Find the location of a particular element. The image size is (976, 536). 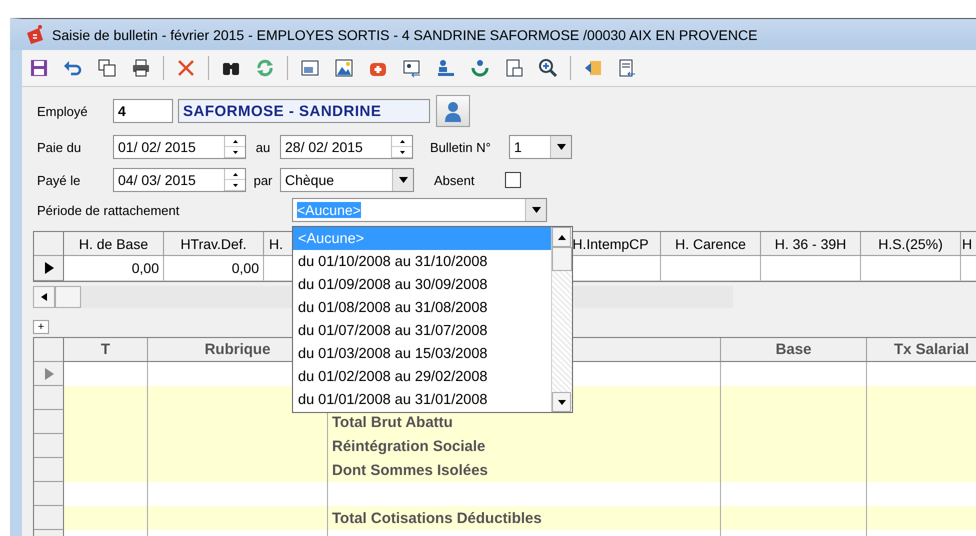

field-label: Absent is located at coordinates (455, 180).